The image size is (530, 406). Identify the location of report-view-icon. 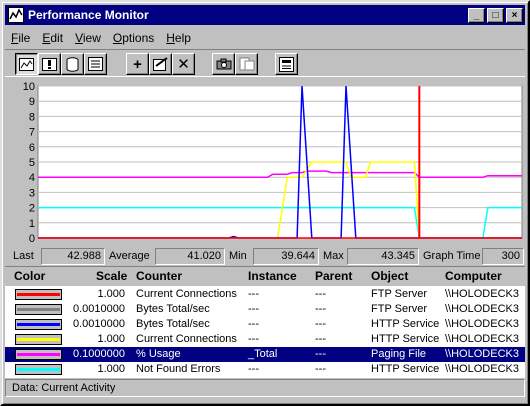
(95, 64).